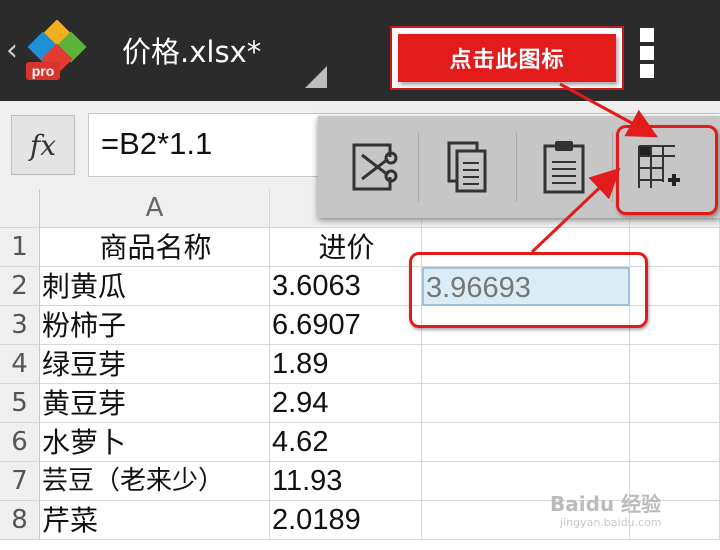 Image resolution: width=720 pixels, height=550 pixels. I want to click on table-row: 5 黄豆芽 2.94, so click(360, 403).